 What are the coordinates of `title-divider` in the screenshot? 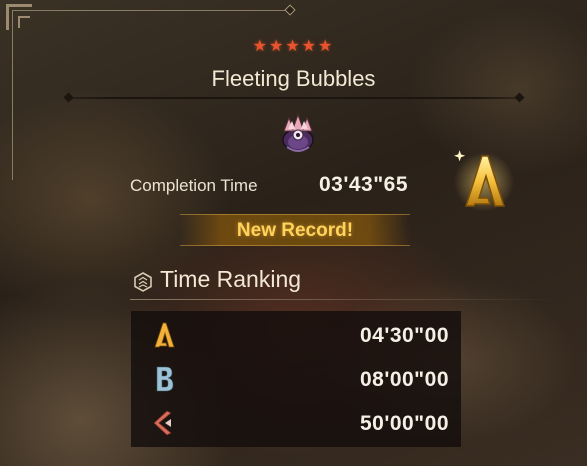 It's located at (294, 98).